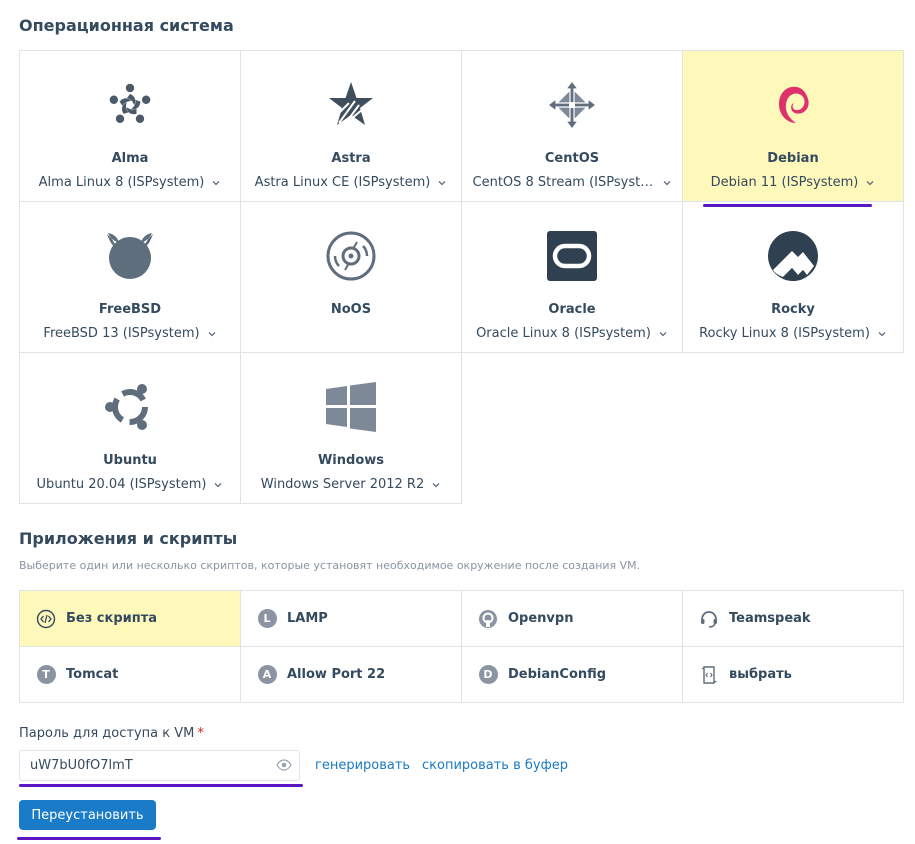 The height and width of the screenshot is (844, 915). What do you see at coordinates (362, 765) in the screenshot?
I see `generate-password-link: генерировать` at bounding box center [362, 765].